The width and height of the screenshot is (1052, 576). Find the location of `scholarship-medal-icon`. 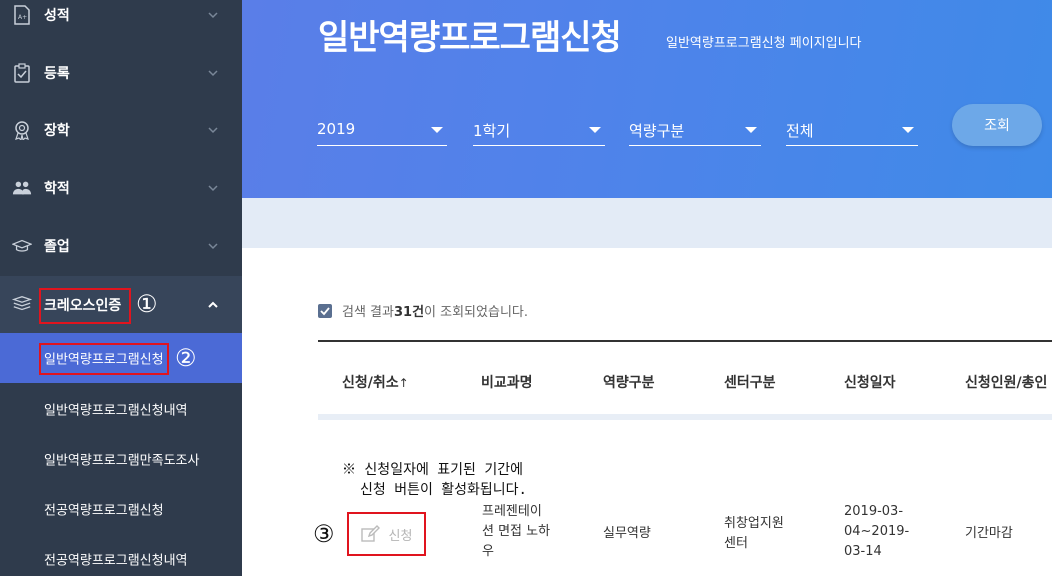

scholarship-medal-icon is located at coordinates (22, 130).